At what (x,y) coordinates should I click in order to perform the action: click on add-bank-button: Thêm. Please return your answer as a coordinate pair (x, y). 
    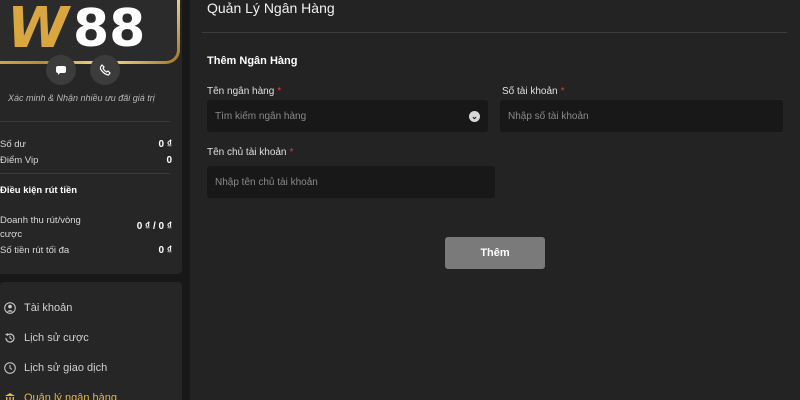
    Looking at the image, I should click on (495, 253).